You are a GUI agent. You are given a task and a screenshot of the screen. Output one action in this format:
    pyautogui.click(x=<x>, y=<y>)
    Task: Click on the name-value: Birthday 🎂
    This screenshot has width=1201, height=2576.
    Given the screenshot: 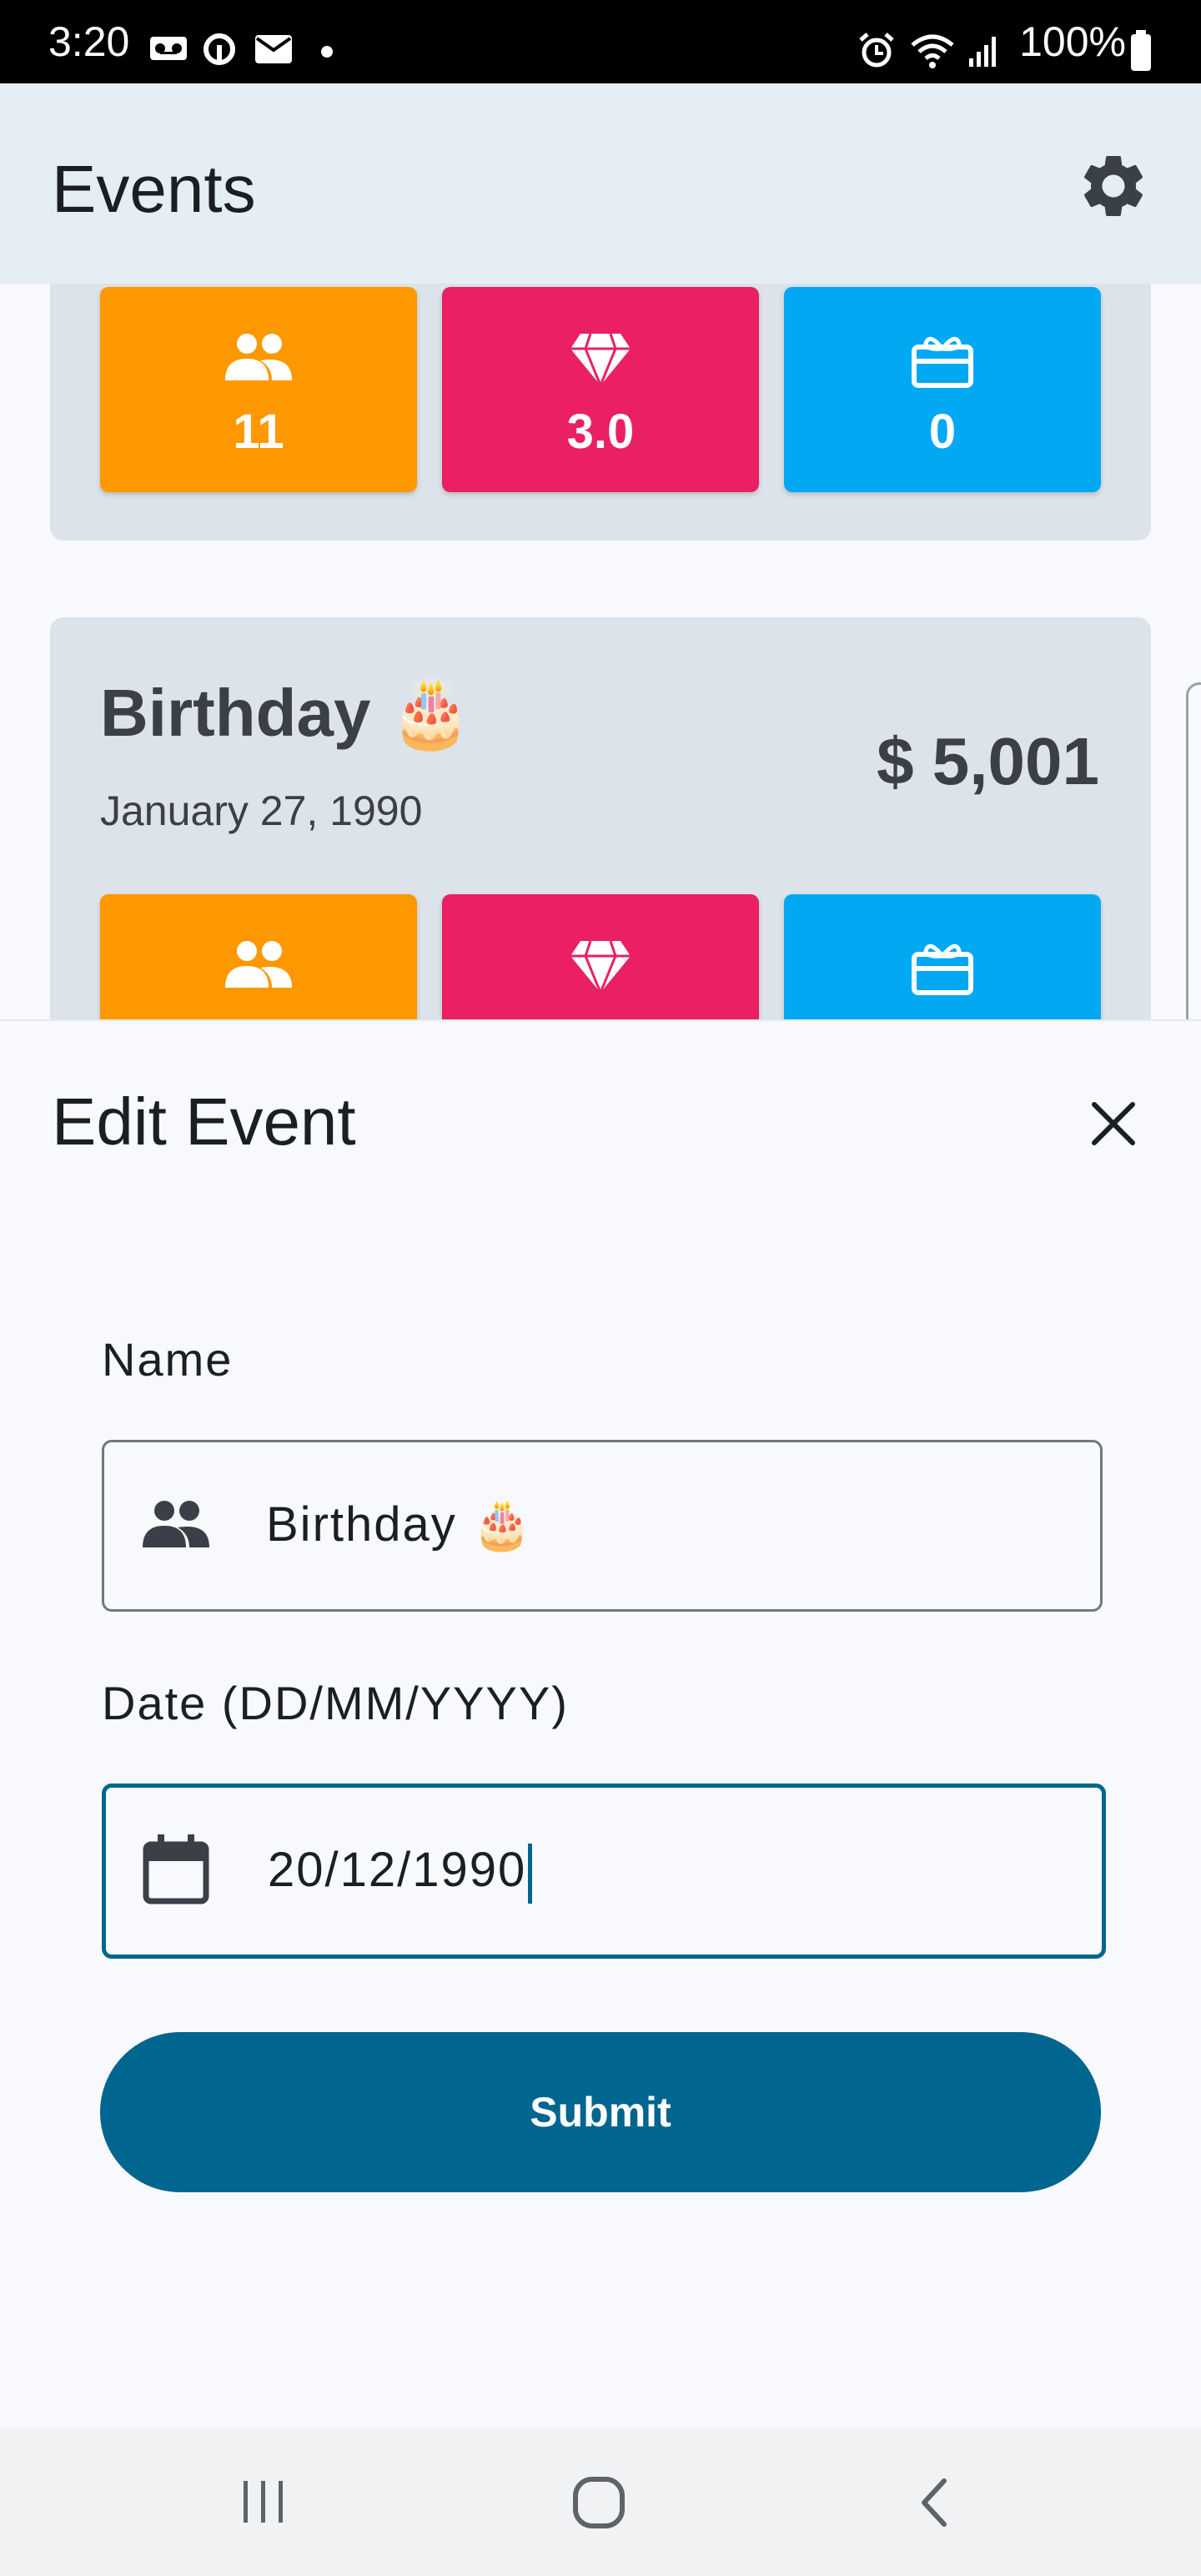 What is the action you would take?
    pyautogui.click(x=401, y=1524)
    